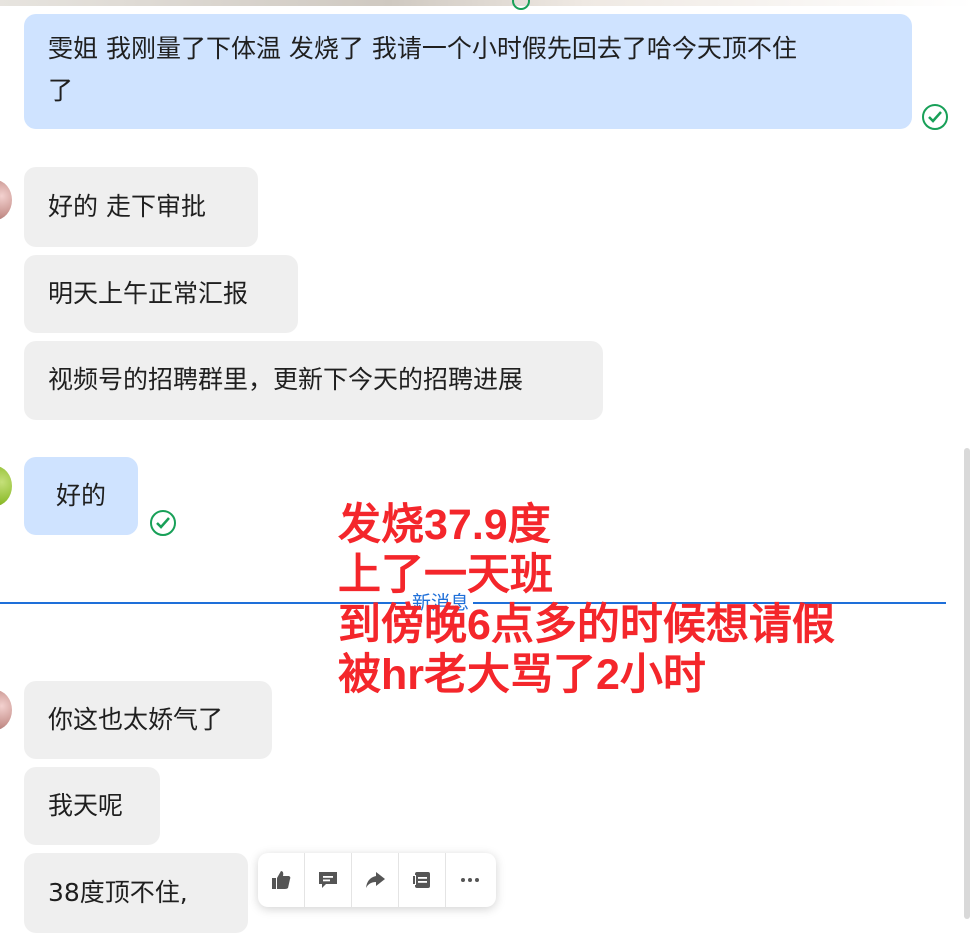 This screenshot has width=974, height=933. What do you see at coordinates (127, 206) in the screenshot?
I see `message-text: 好的 走下审批` at bounding box center [127, 206].